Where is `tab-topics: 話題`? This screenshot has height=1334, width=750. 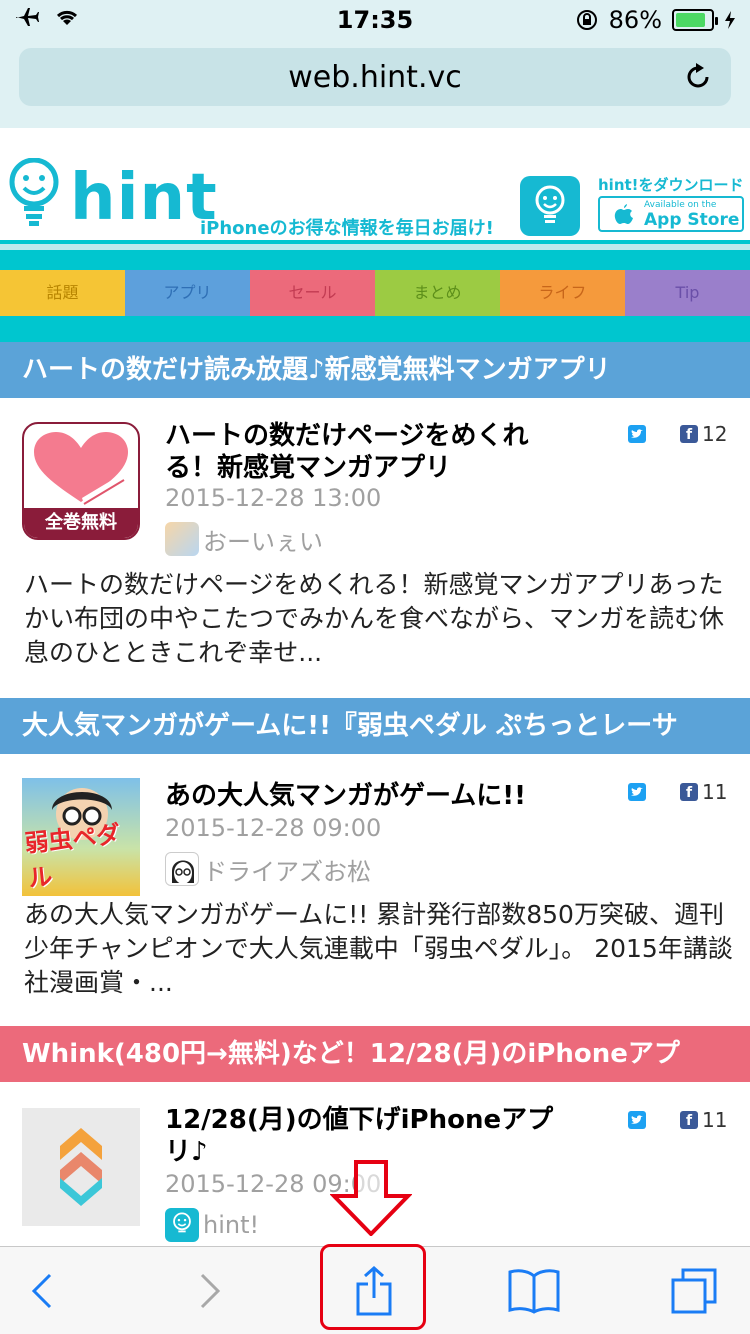 tab-topics: 話題 is located at coordinates (62, 293).